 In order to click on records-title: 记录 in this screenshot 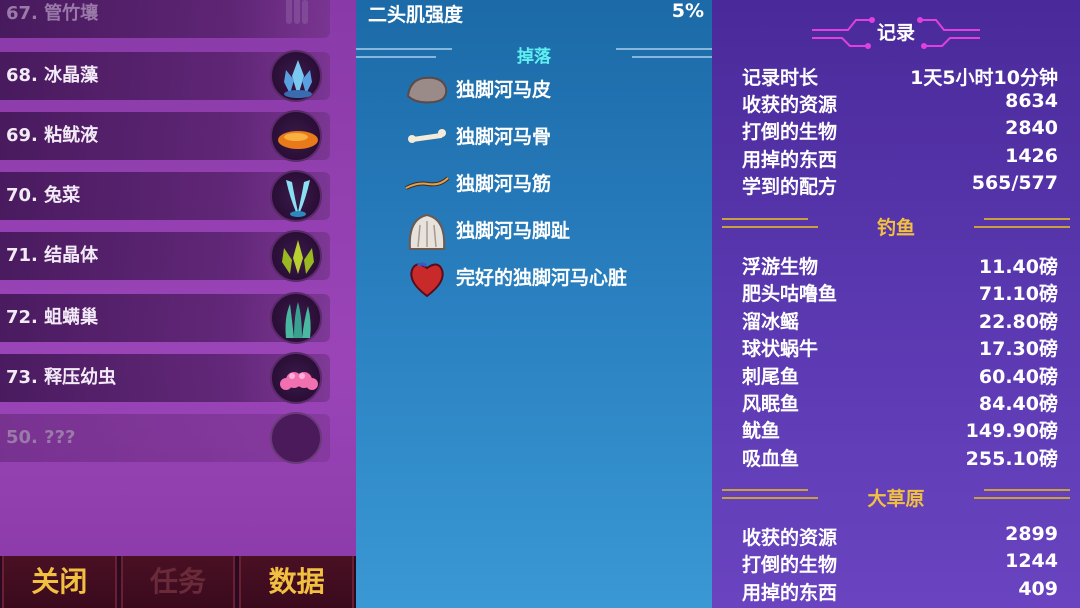, I will do `click(895, 33)`.